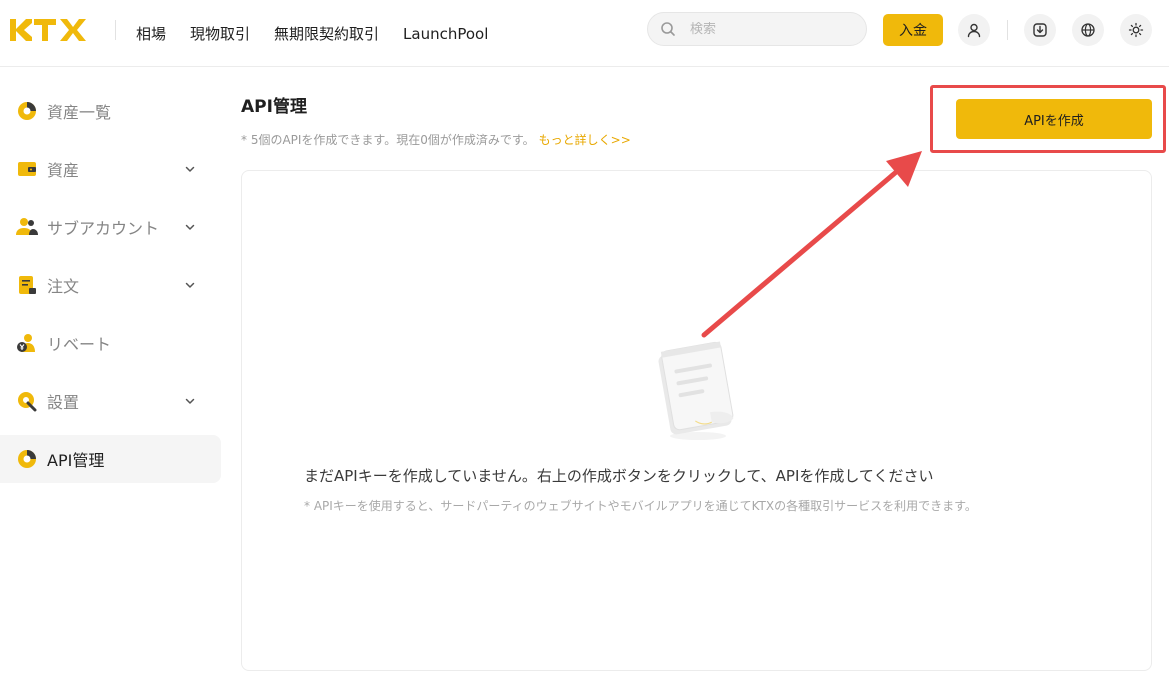 The width and height of the screenshot is (1169, 689). I want to click on sidebar-item-label: 設置, so click(63, 402).